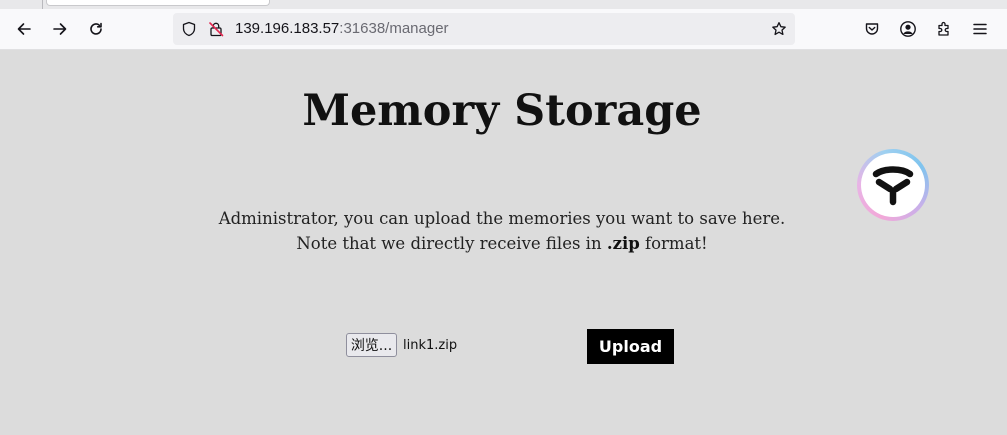 The width and height of the screenshot is (1007, 435). Describe the element at coordinates (216, 29) in the screenshot. I see `insecure-lock-icon` at that location.